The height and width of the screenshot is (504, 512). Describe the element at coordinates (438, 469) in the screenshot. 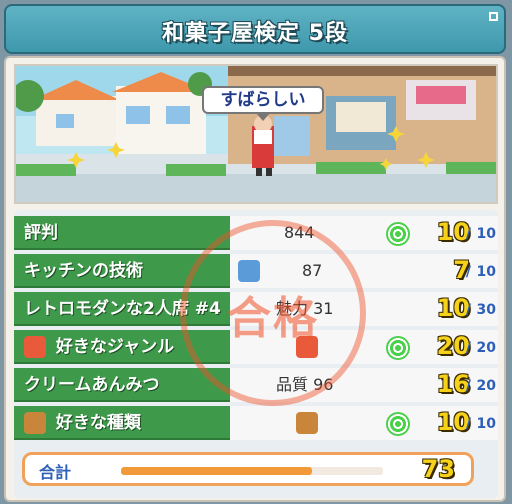

I see `total-value: 73` at that location.